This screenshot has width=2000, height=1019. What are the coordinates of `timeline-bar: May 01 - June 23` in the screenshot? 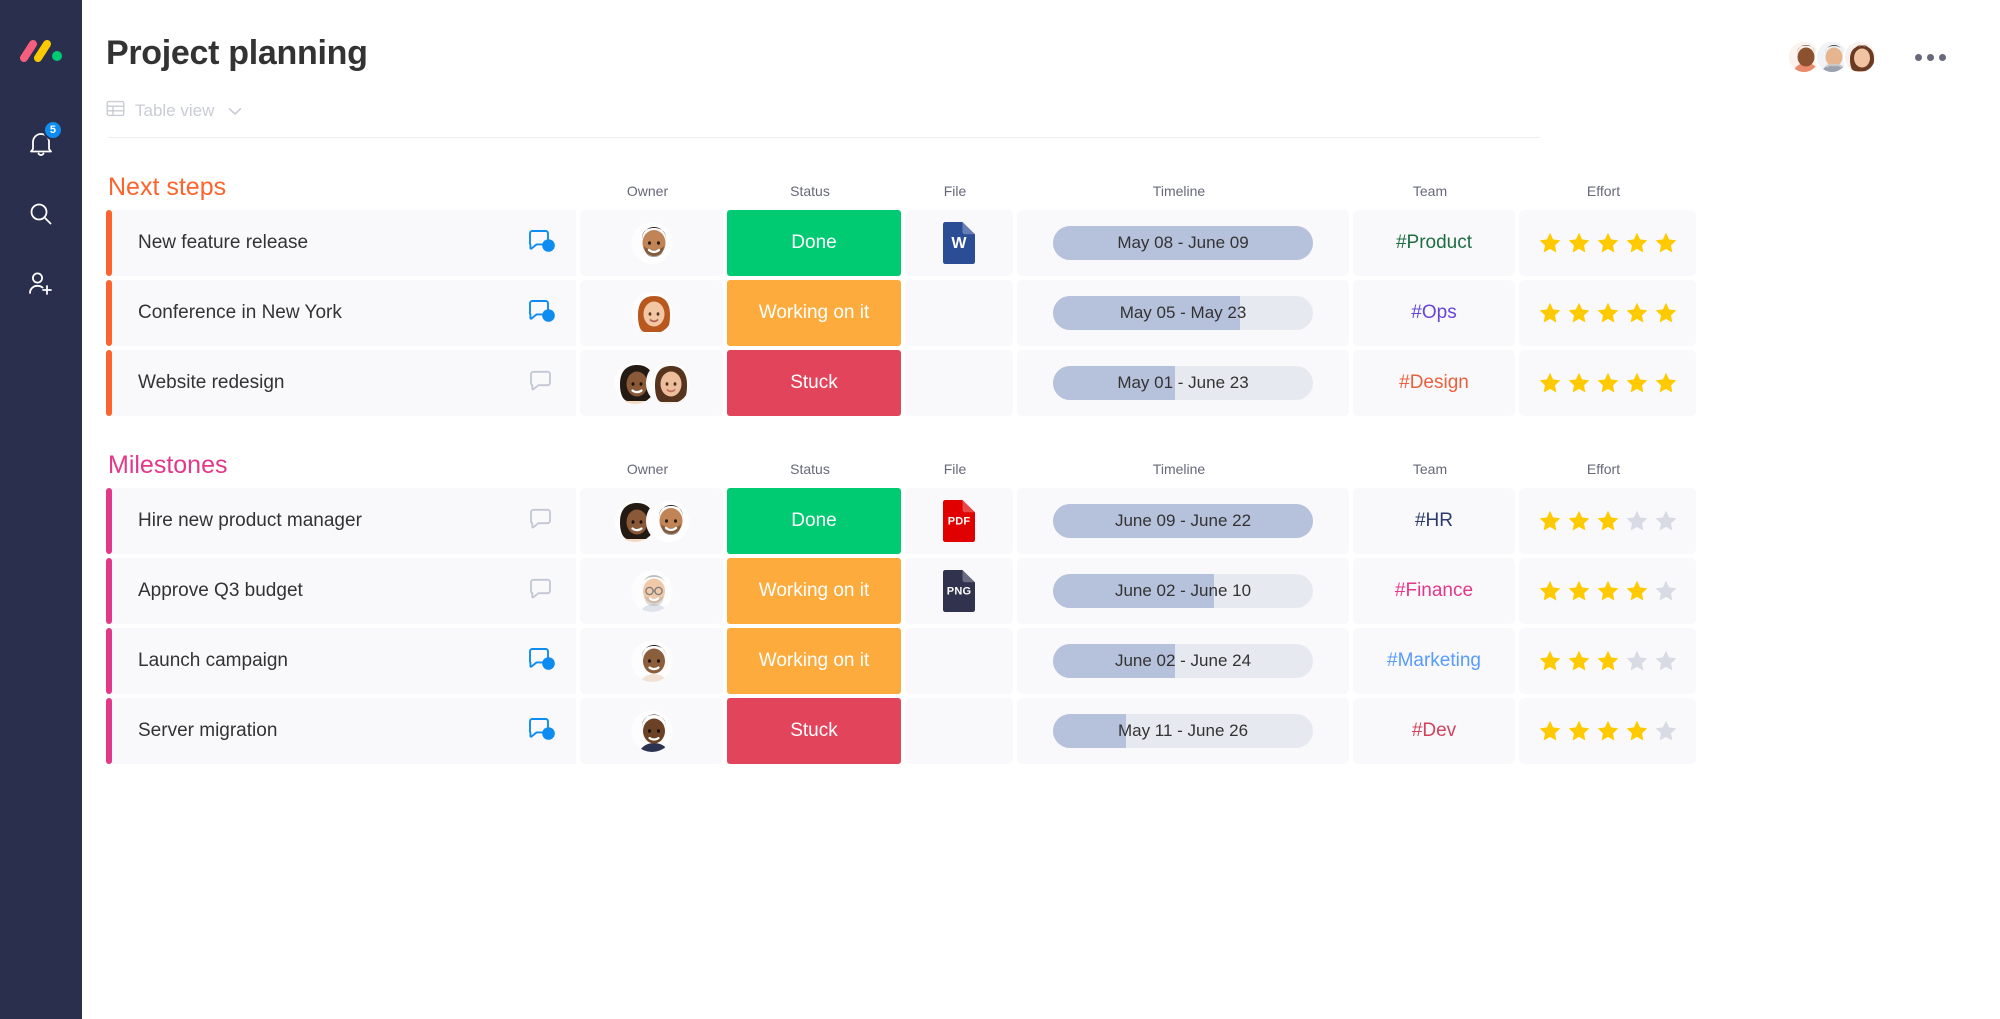 It's located at (1183, 383).